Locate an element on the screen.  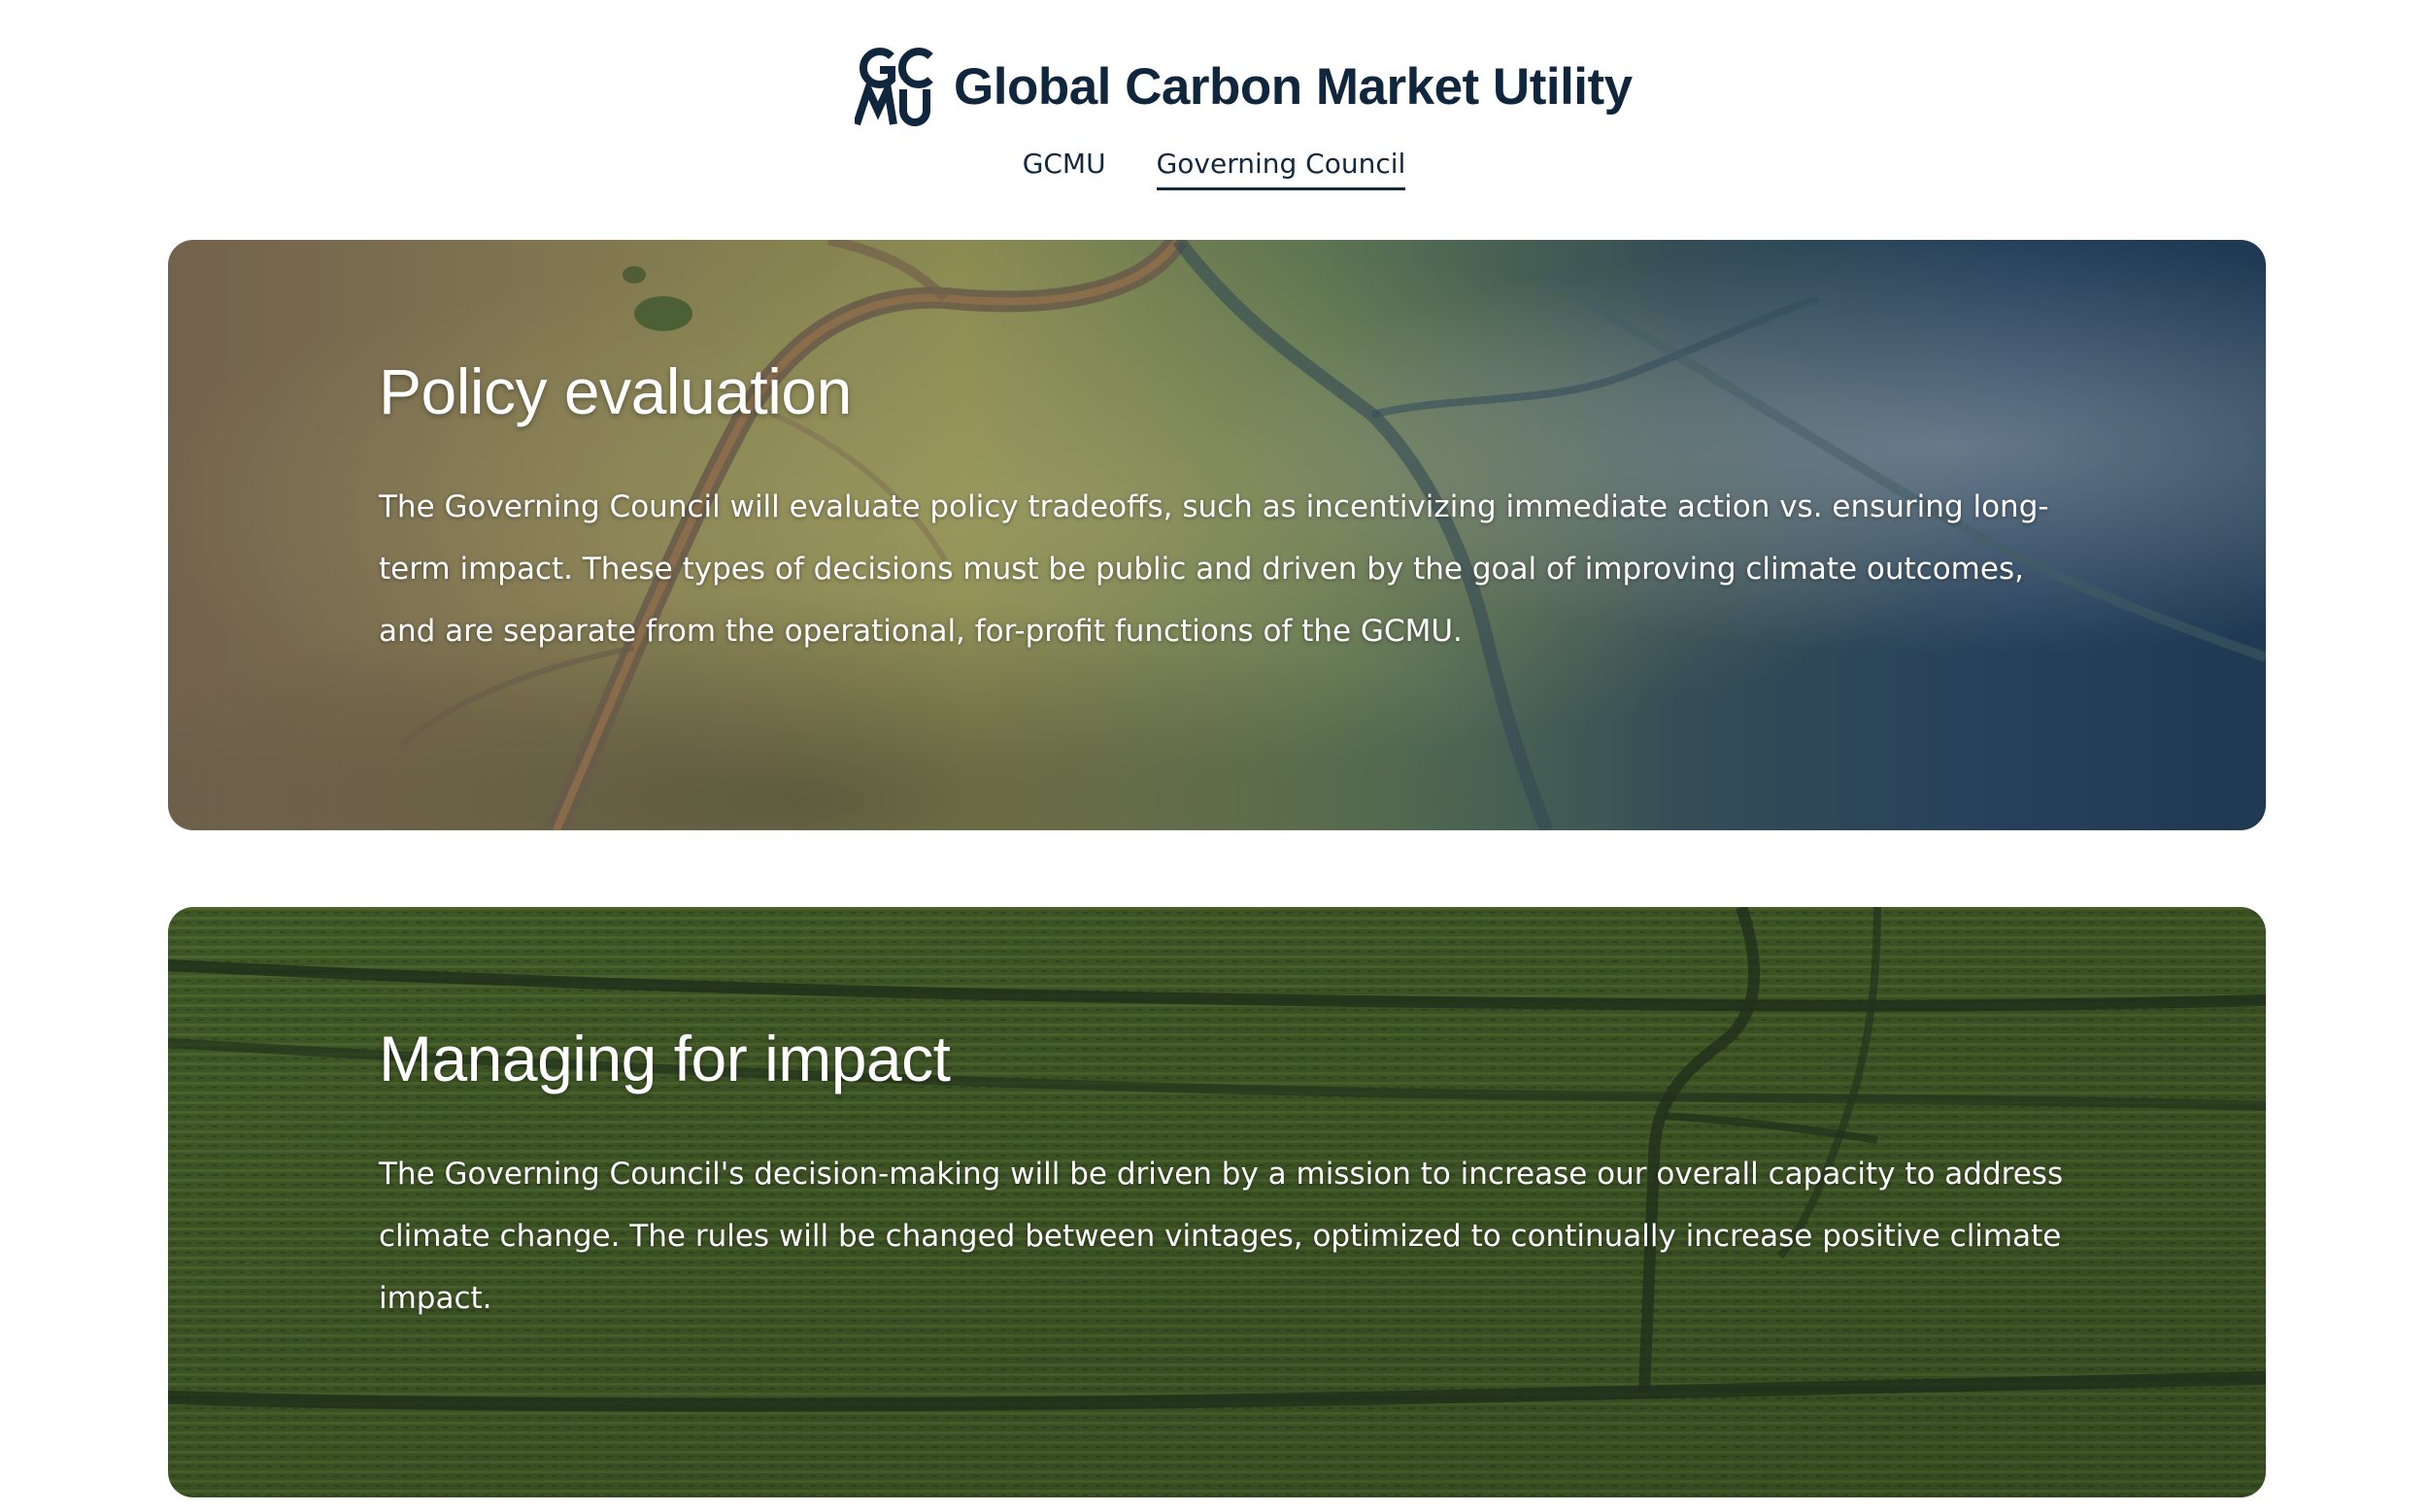
nav-link-governing-council: Governing Council is located at coordinates (1281, 169).